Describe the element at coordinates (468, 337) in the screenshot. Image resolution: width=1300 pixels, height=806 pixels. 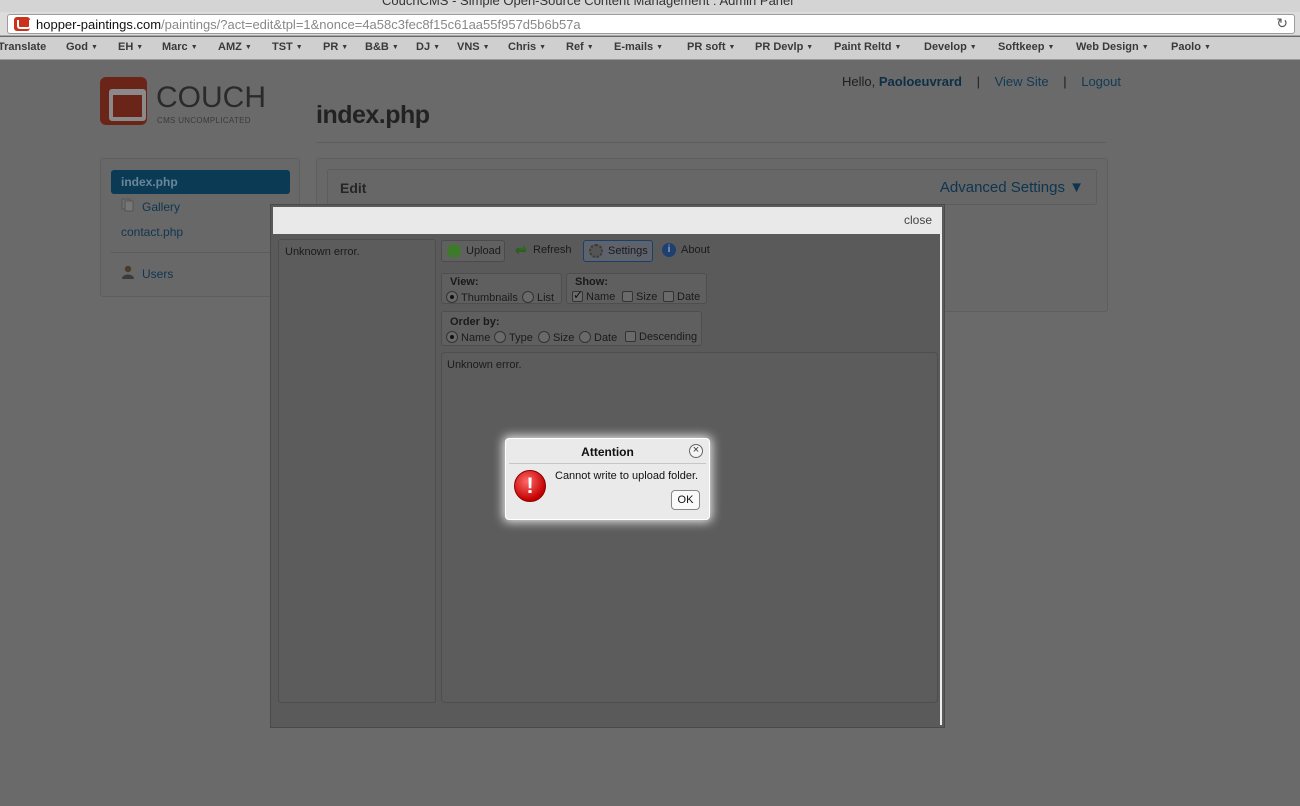
I see `order-name-radio: Name` at that location.